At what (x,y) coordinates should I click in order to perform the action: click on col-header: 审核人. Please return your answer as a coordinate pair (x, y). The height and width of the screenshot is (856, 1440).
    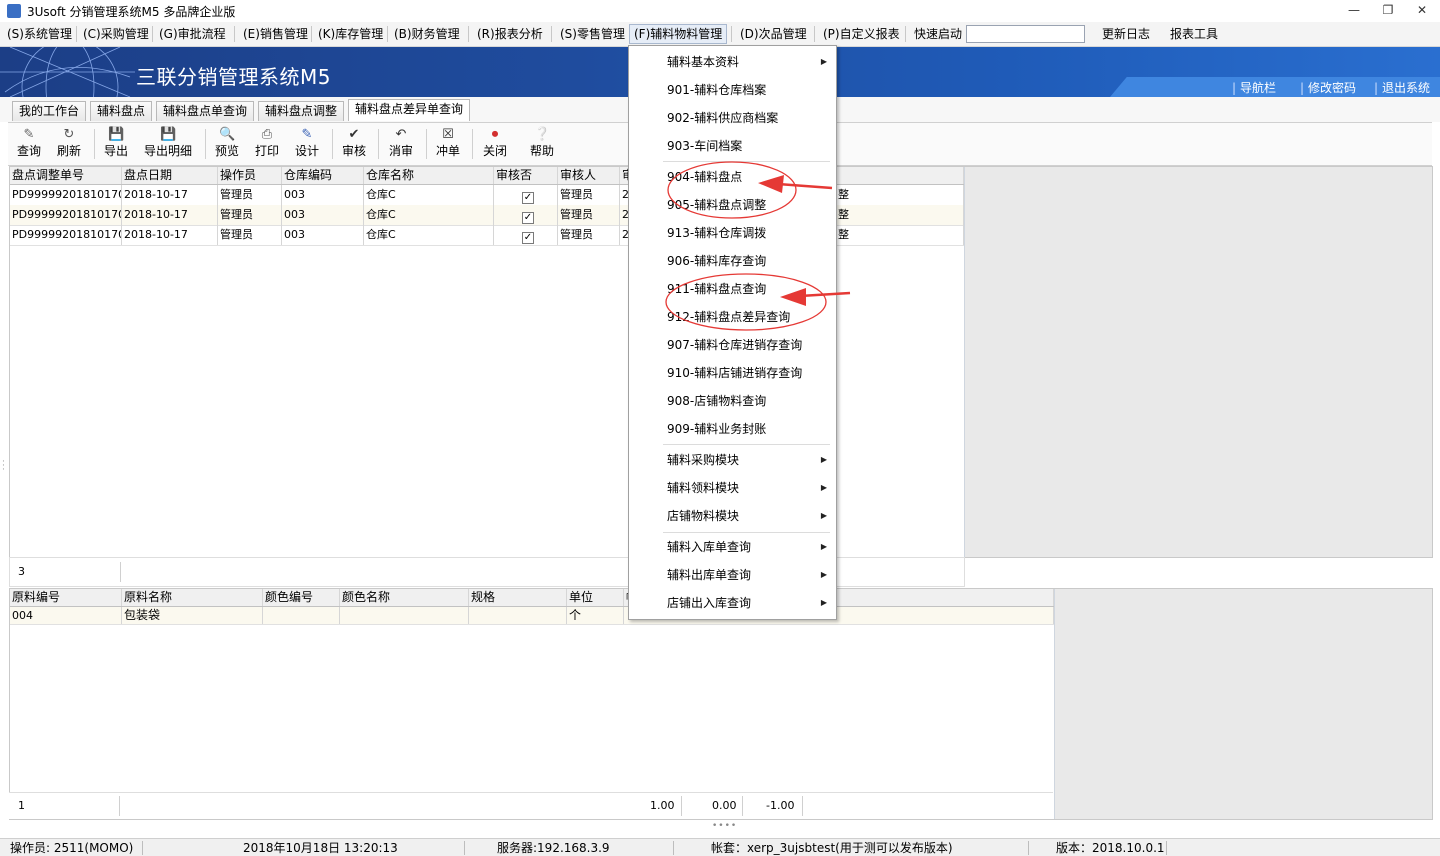
    Looking at the image, I should click on (589, 175).